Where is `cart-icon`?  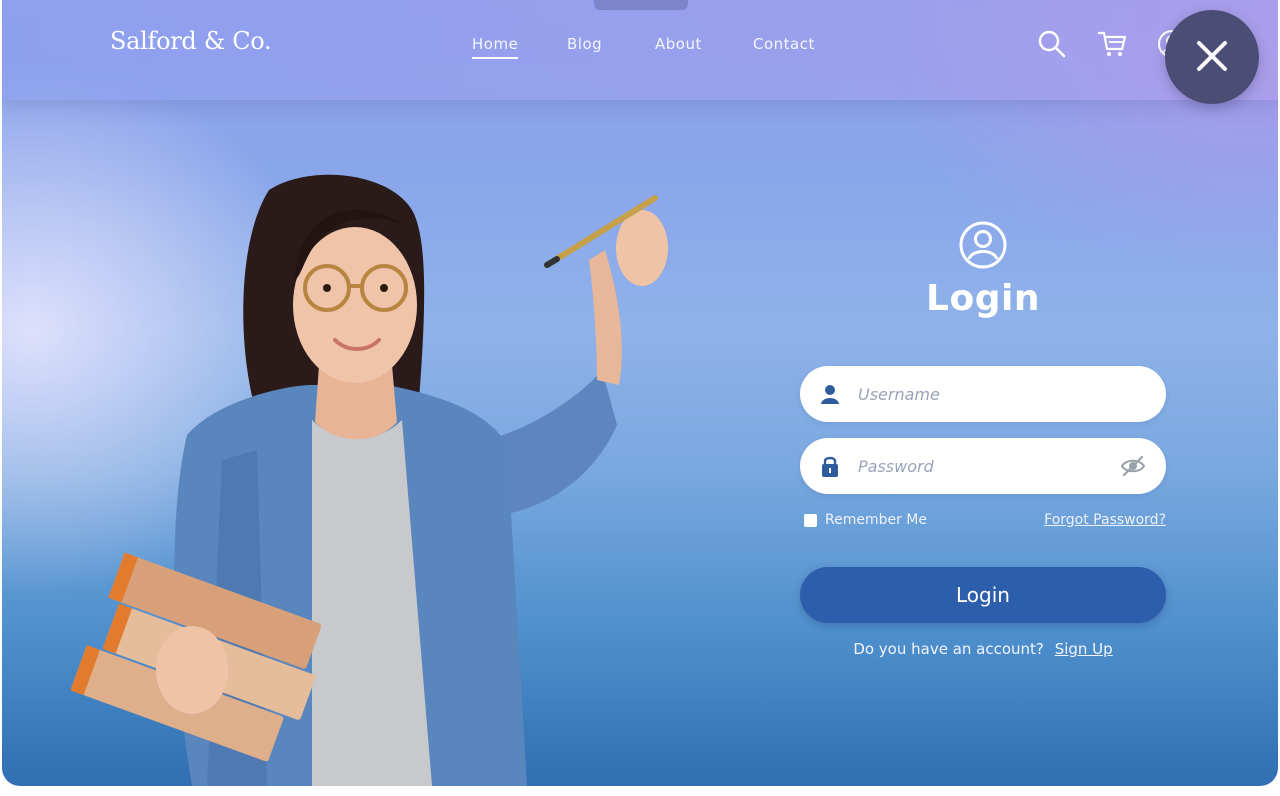 cart-icon is located at coordinates (1112, 44).